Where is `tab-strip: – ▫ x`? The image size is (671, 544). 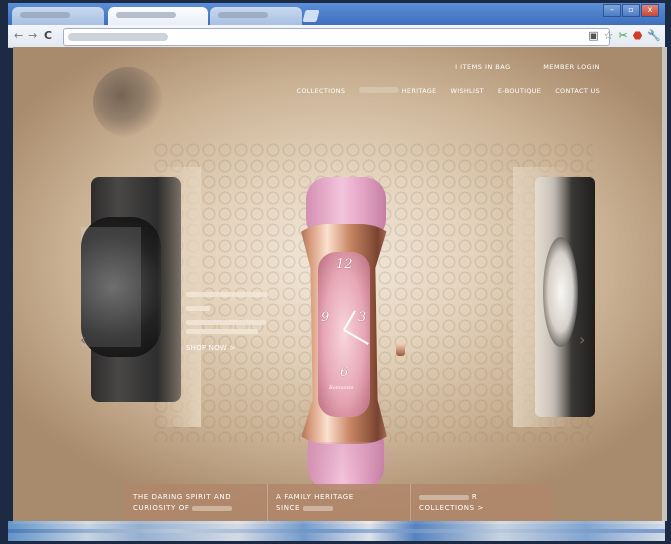 tab-strip: – ▫ x is located at coordinates (336, 14).